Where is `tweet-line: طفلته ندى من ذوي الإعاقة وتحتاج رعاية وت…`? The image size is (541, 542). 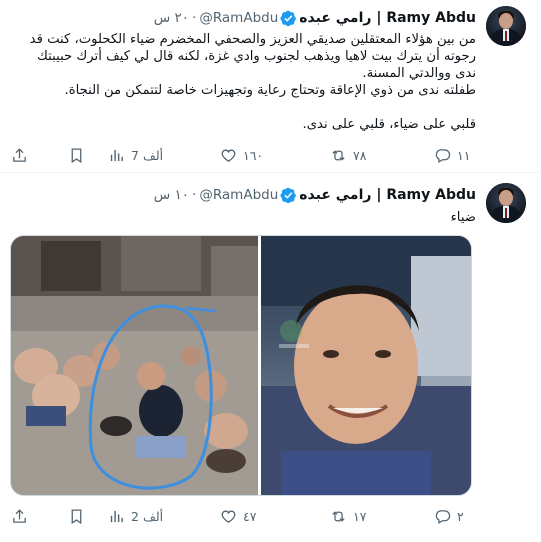 tweet-line: طفلته ندى من ذوي الإعاقة وتحتاج رعاية وت… is located at coordinates (270, 90).